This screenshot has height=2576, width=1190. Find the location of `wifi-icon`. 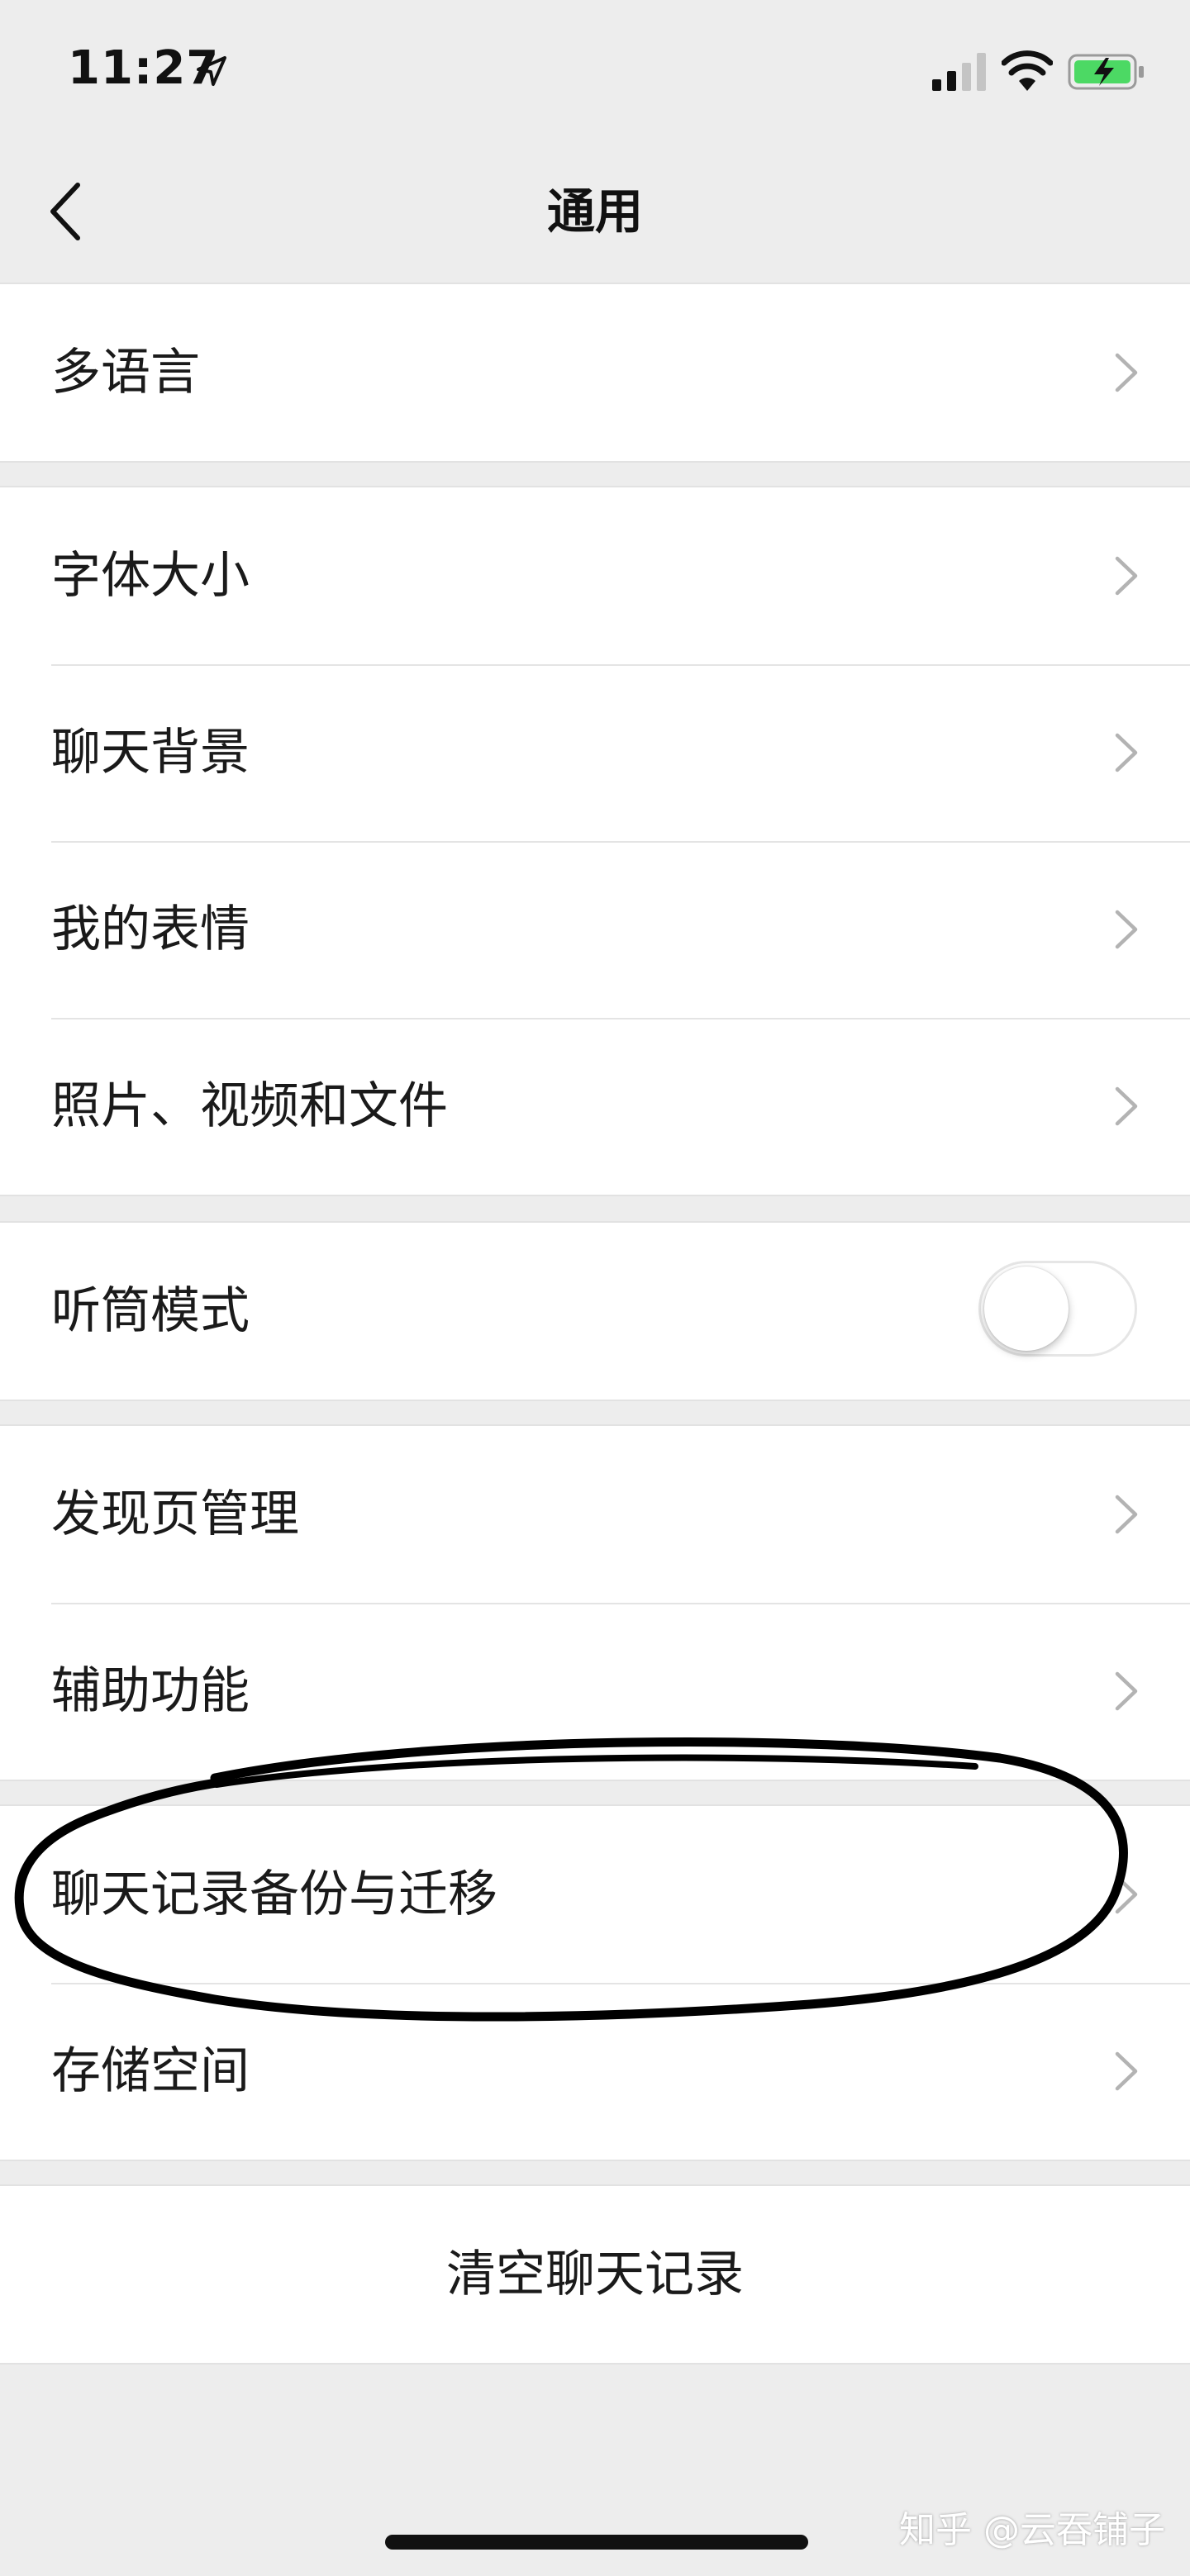

wifi-icon is located at coordinates (1027, 70).